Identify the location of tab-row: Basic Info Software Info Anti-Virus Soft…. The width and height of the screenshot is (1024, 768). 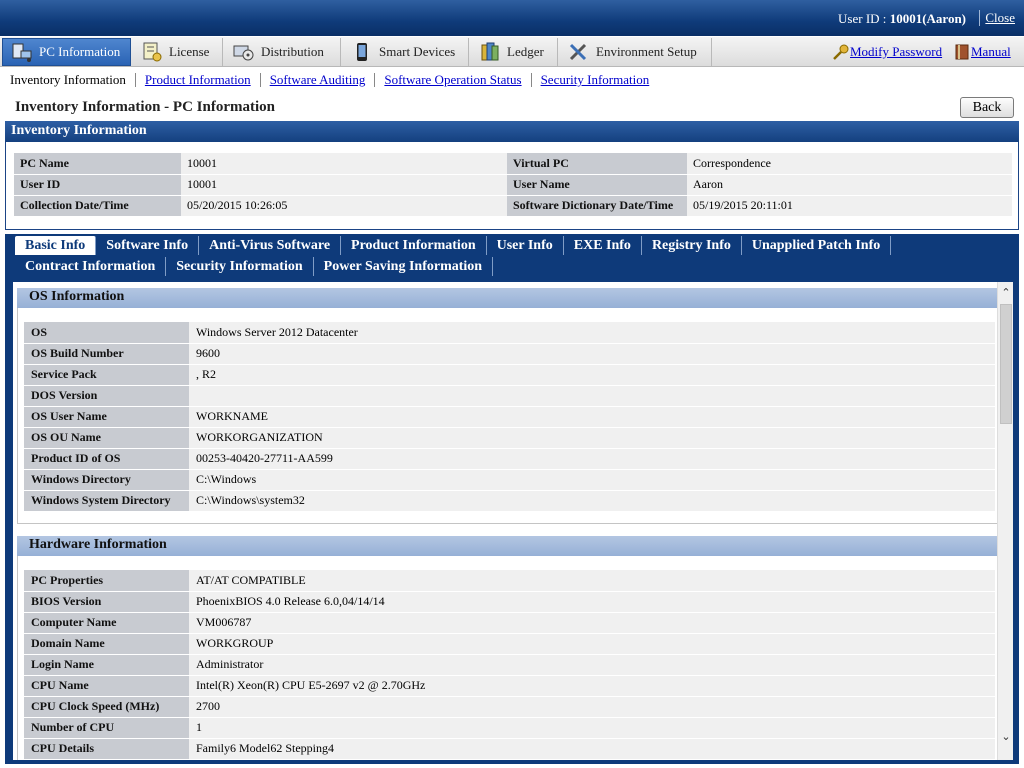
(453, 245).